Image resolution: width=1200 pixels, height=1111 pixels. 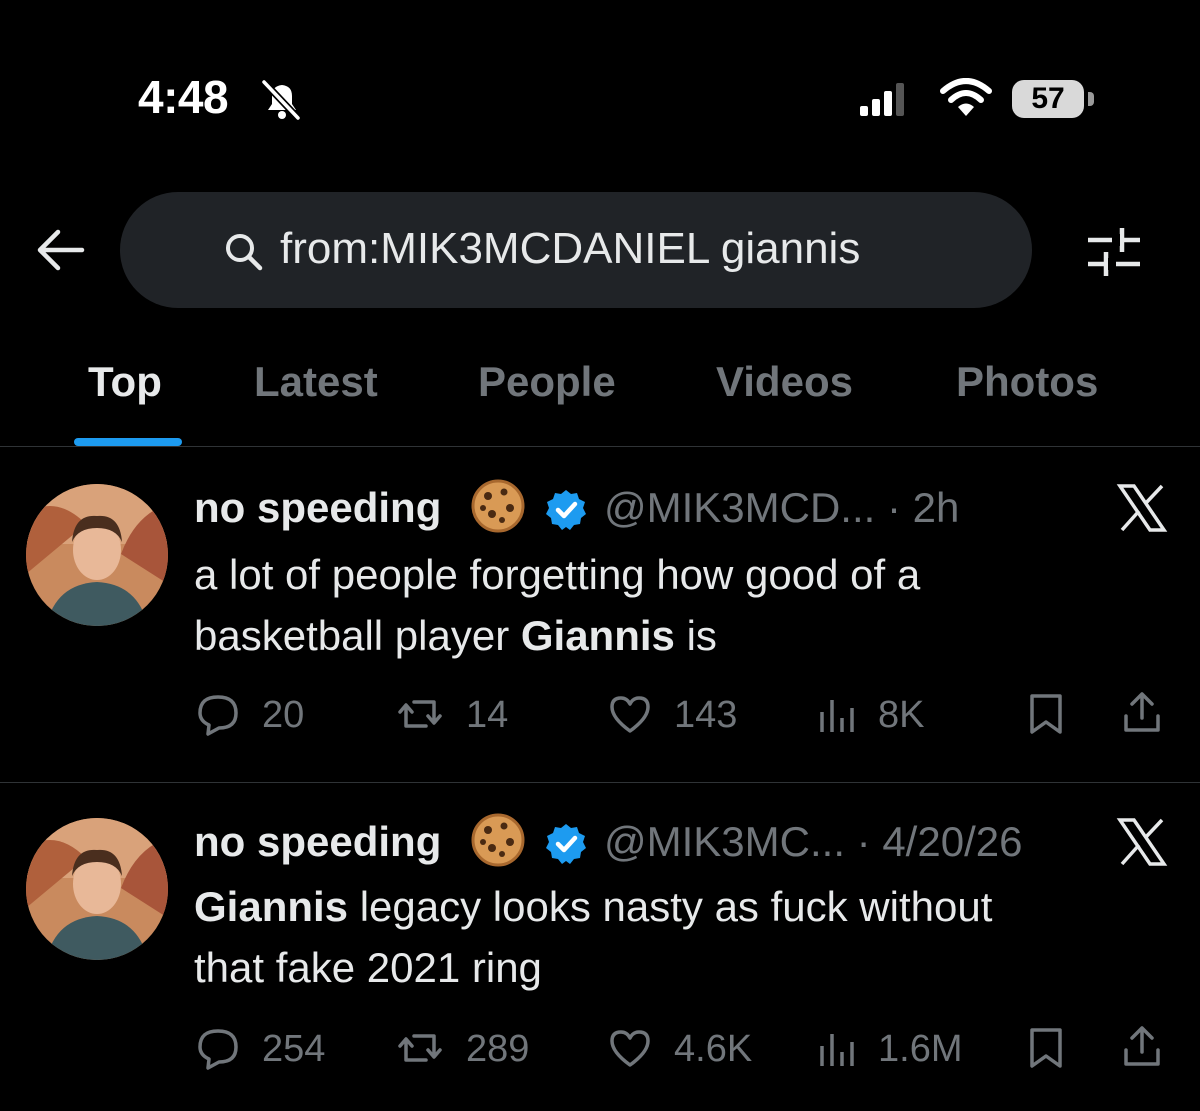 What do you see at coordinates (784, 382) in the screenshot?
I see `tab-videos: Videos` at bounding box center [784, 382].